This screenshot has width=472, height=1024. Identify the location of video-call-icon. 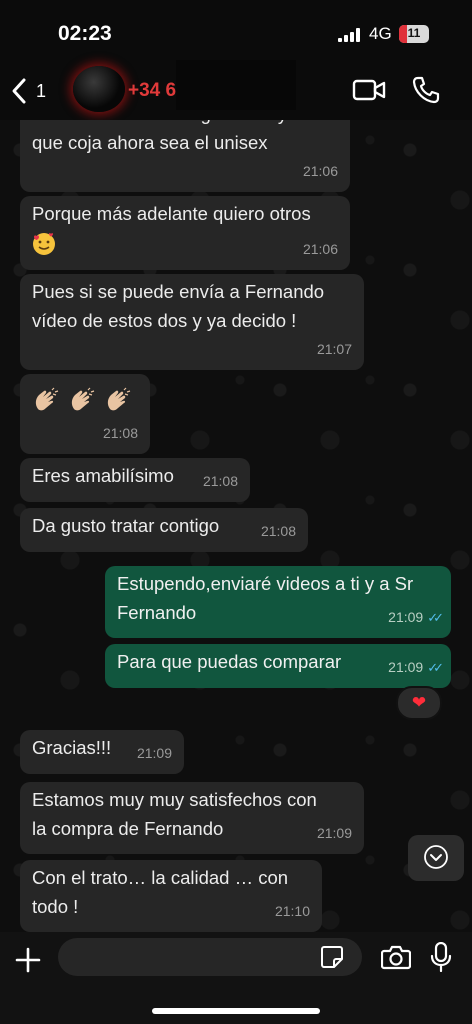
(369, 90).